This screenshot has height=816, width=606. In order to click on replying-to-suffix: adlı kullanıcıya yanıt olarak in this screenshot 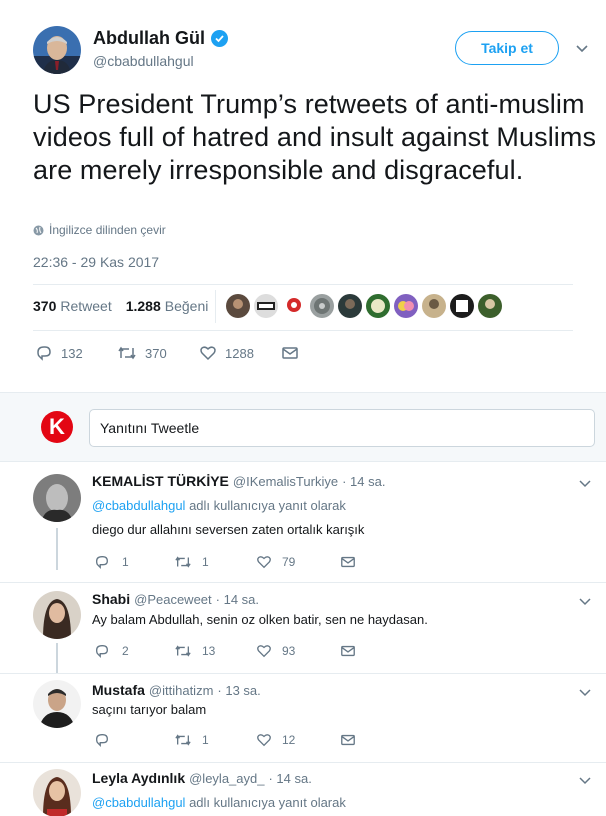, I will do `click(267, 802)`.